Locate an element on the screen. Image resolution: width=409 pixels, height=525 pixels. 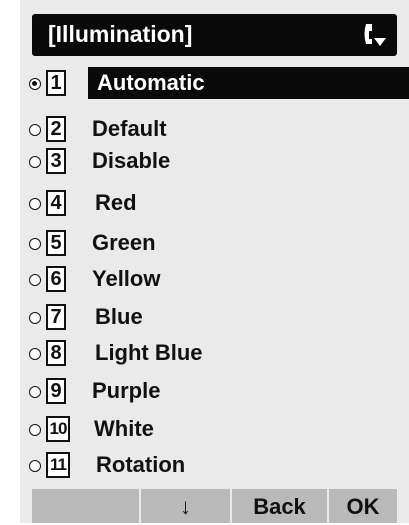
menu-item-purple: 9 Purple is located at coordinates (214, 393).